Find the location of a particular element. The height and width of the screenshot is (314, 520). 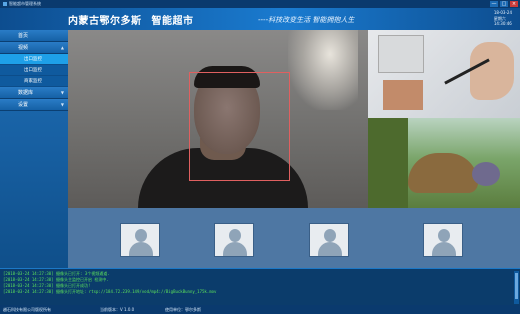

sidebar-subitem-merchant-monitor: 商家监控 is located at coordinates (34, 81).